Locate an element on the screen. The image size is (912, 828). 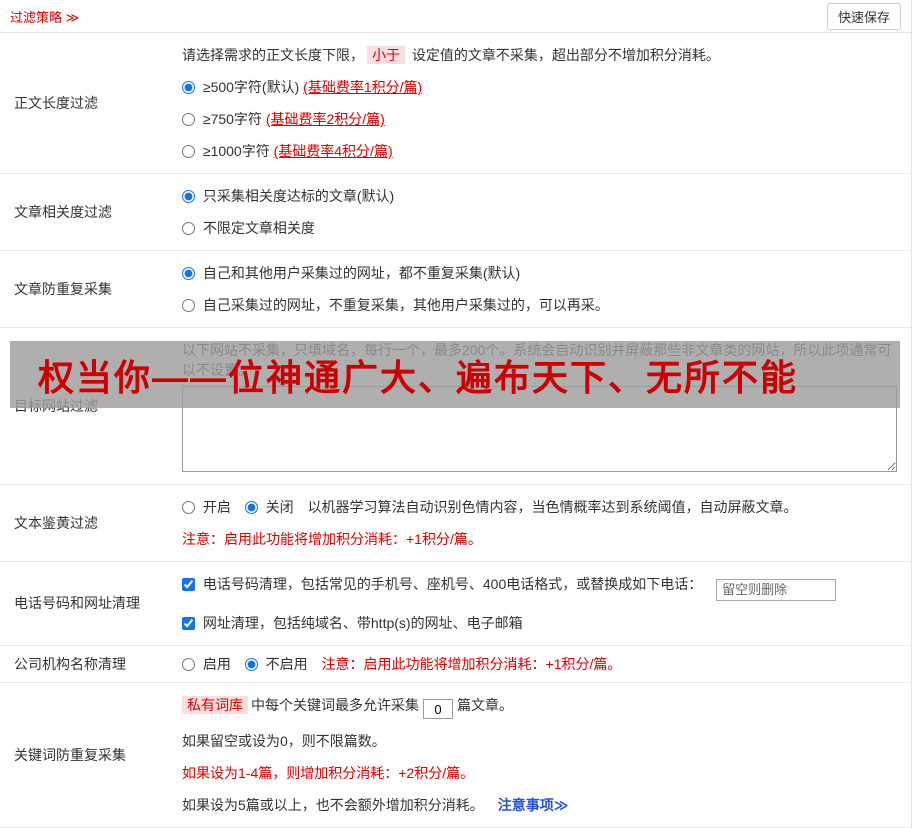
section-label-phone-url: 电话号码和网址清理 is located at coordinates (85, 603).